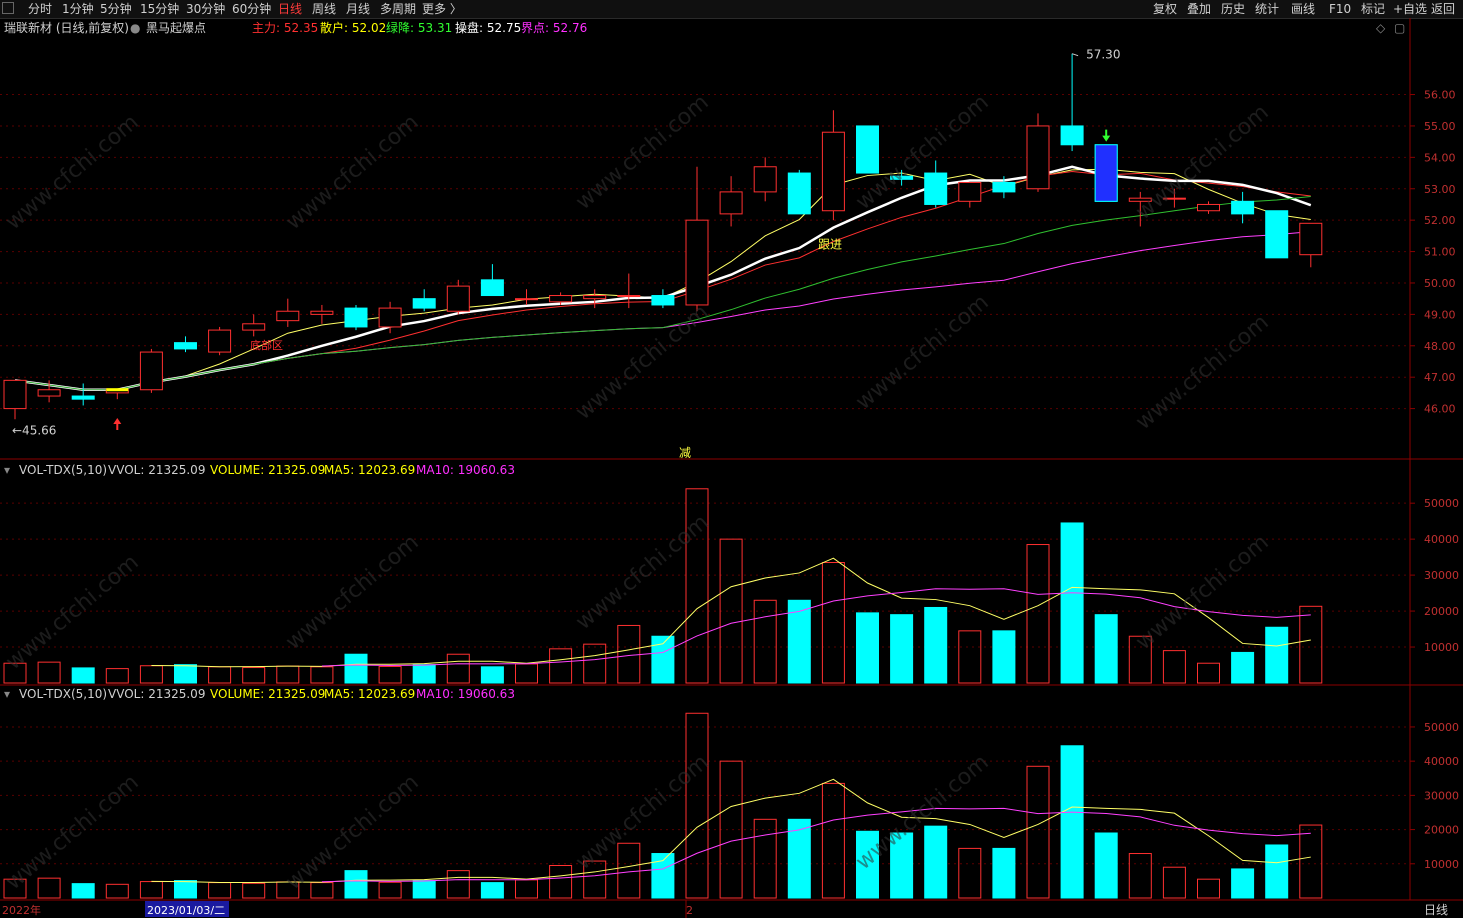 The height and width of the screenshot is (918, 1463). Describe the element at coordinates (1075, 55) in the screenshot. I see `high-pointer` at that location.